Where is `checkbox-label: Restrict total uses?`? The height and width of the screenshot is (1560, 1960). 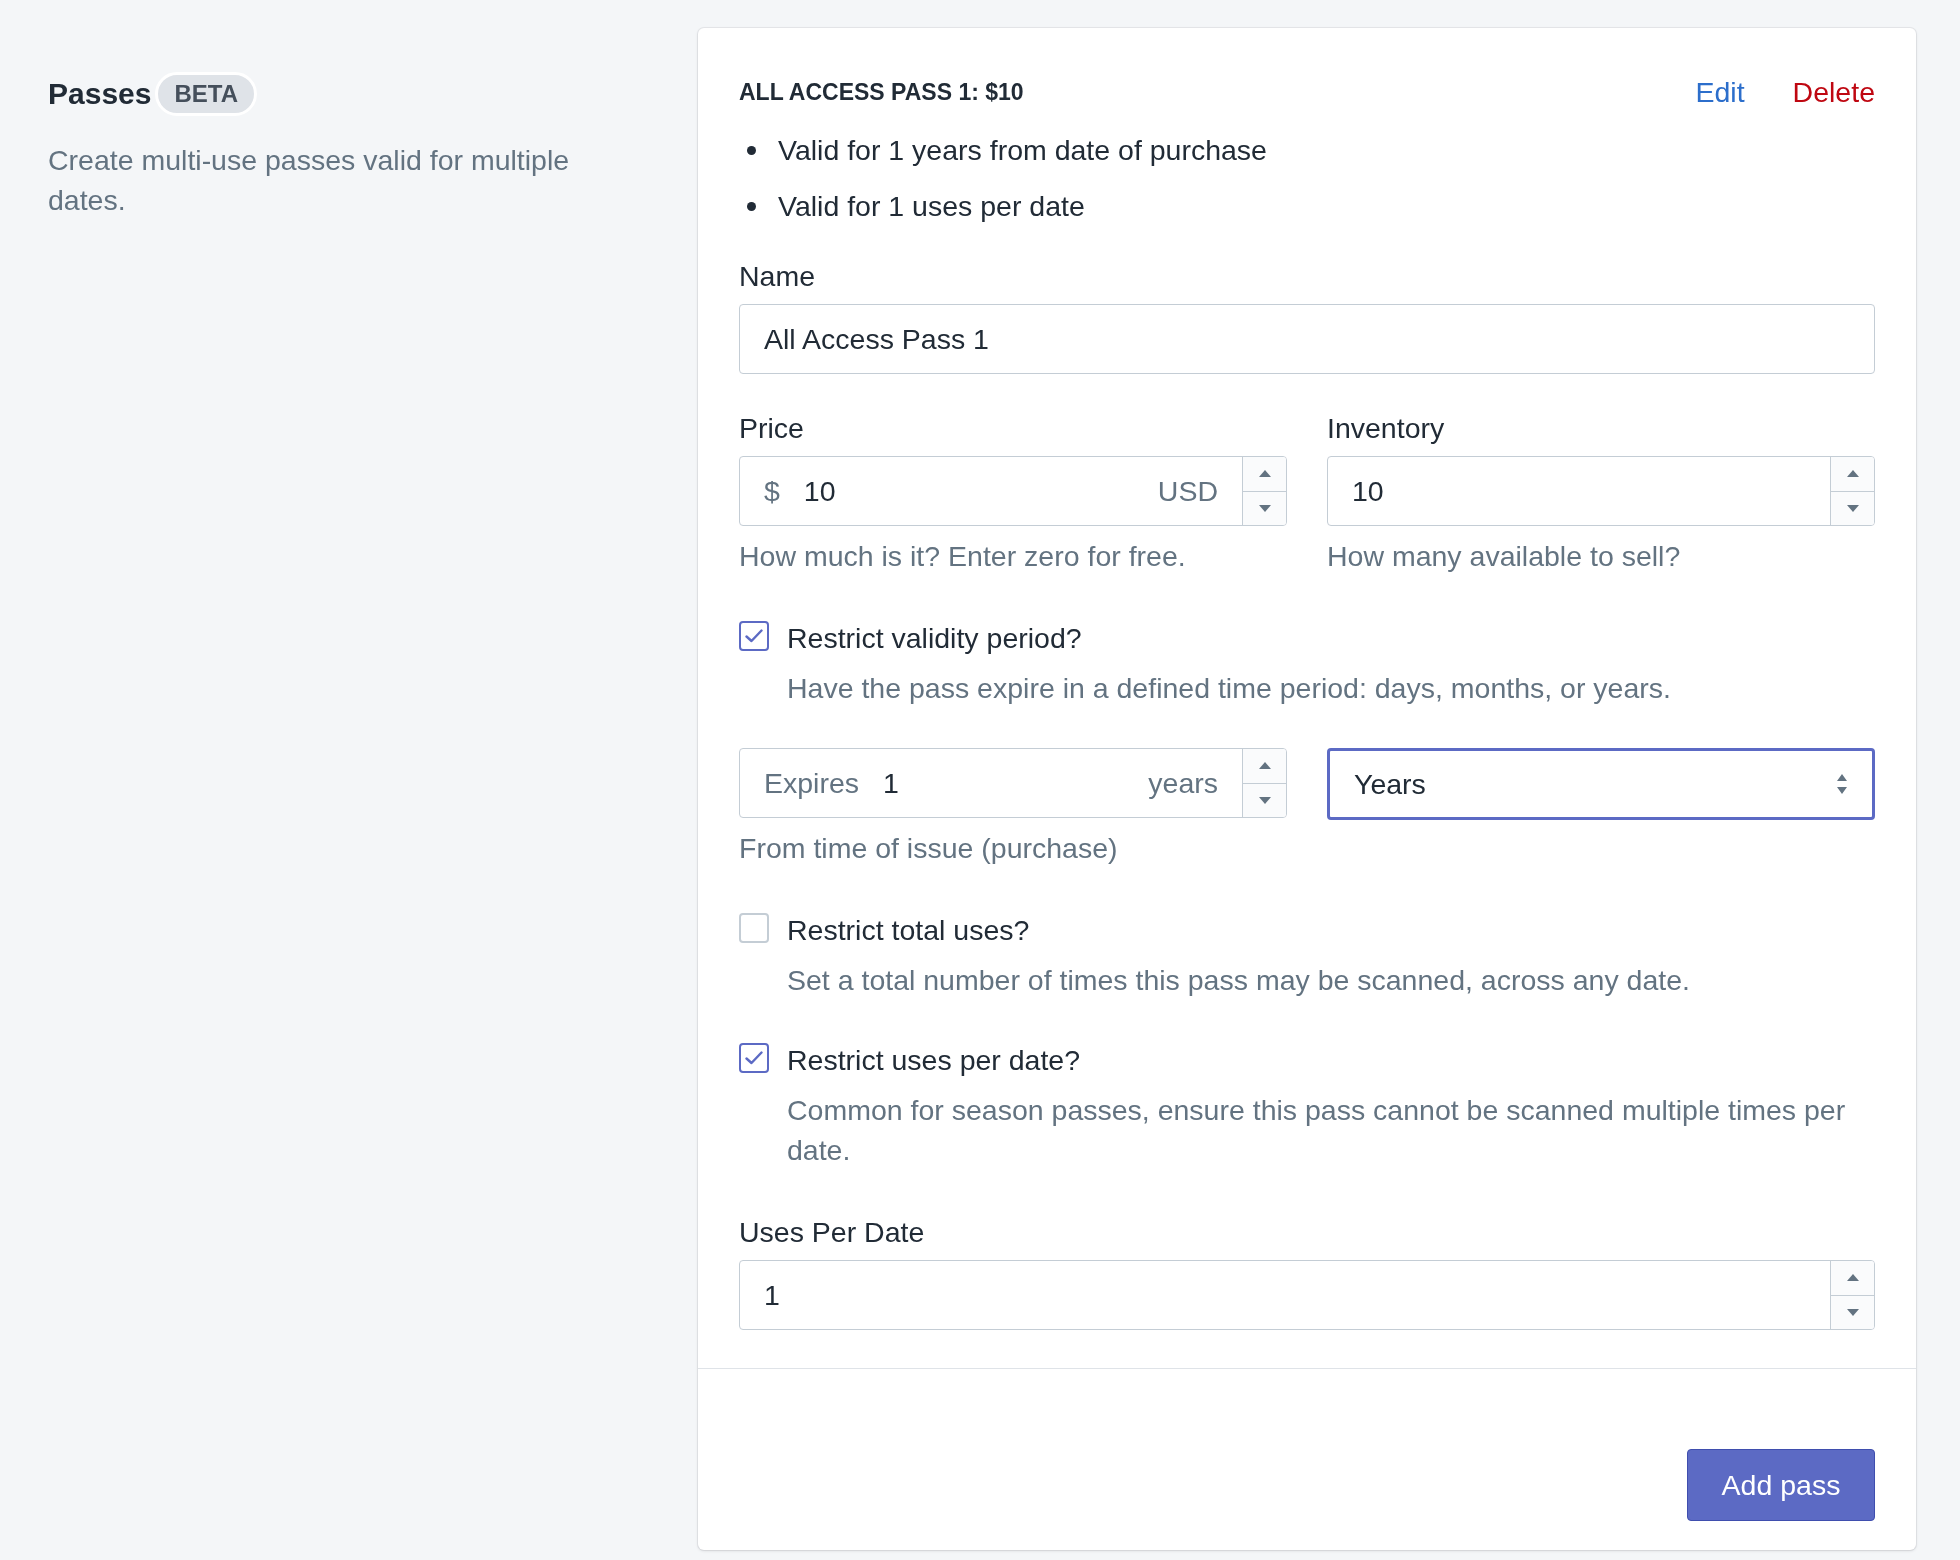
checkbox-label: Restrict total uses? is located at coordinates (909, 930).